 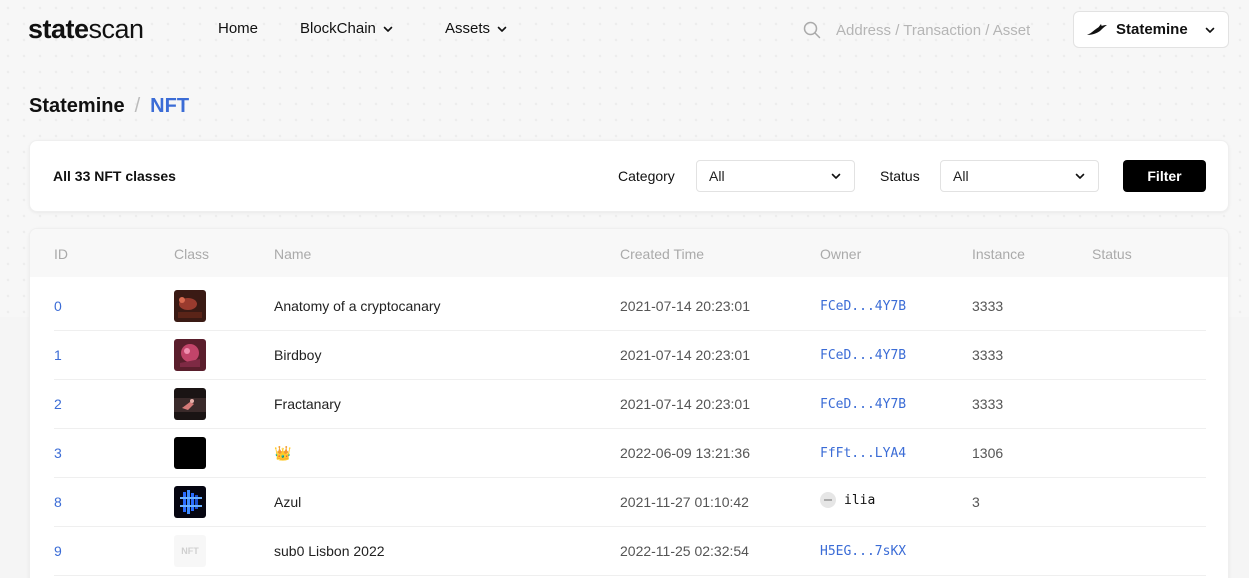 What do you see at coordinates (998, 254) in the screenshot?
I see `column-header-instance: Instance` at bounding box center [998, 254].